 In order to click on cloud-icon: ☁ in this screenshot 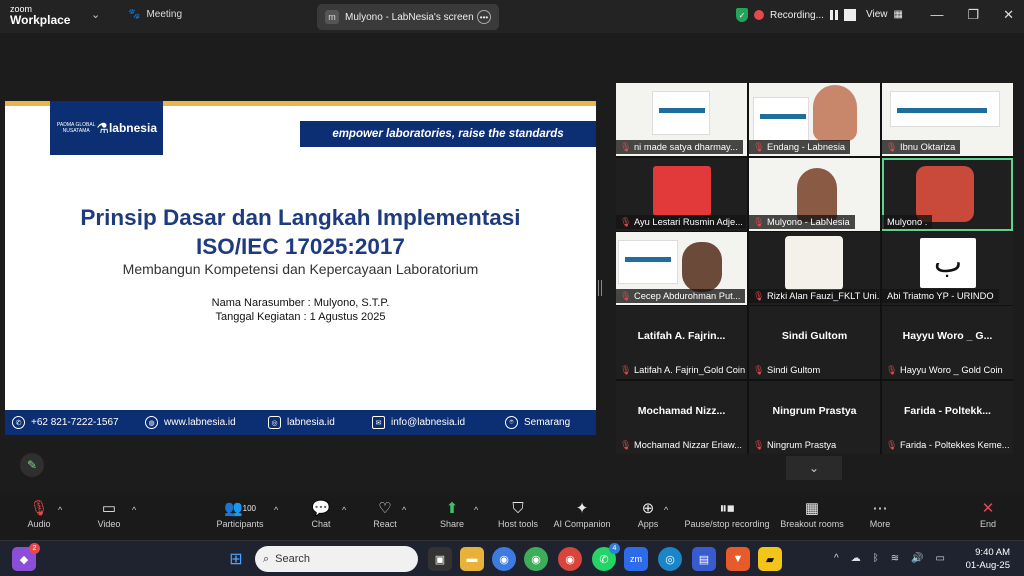, I will do `click(856, 558)`.